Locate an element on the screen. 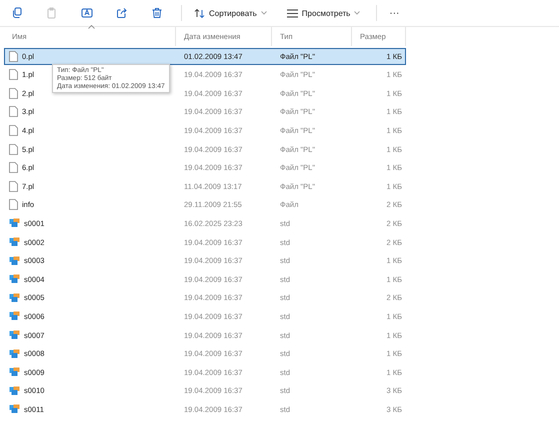  sort-icon is located at coordinates (199, 13).